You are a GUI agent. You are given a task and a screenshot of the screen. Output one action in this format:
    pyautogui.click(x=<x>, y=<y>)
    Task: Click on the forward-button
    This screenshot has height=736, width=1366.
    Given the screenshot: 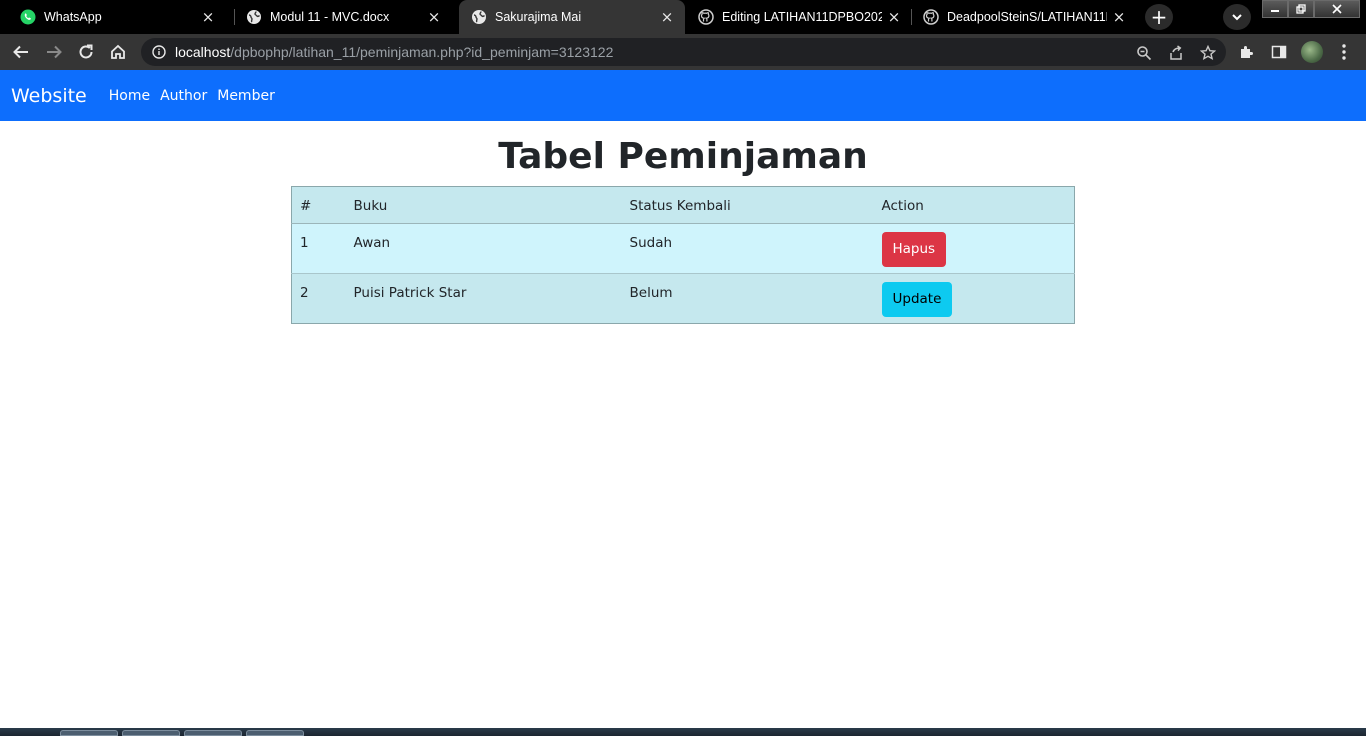 What is the action you would take?
    pyautogui.click(x=54, y=52)
    